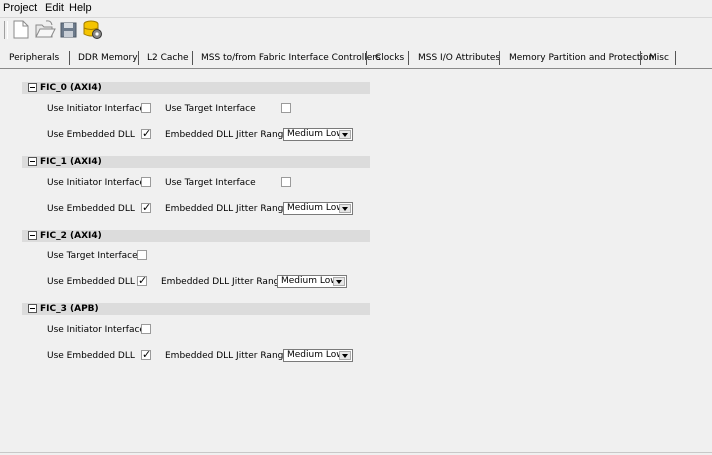 Image resolution: width=712 pixels, height=455 pixels. I want to click on section-title: FIC_2 (AXI4), so click(71, 236).